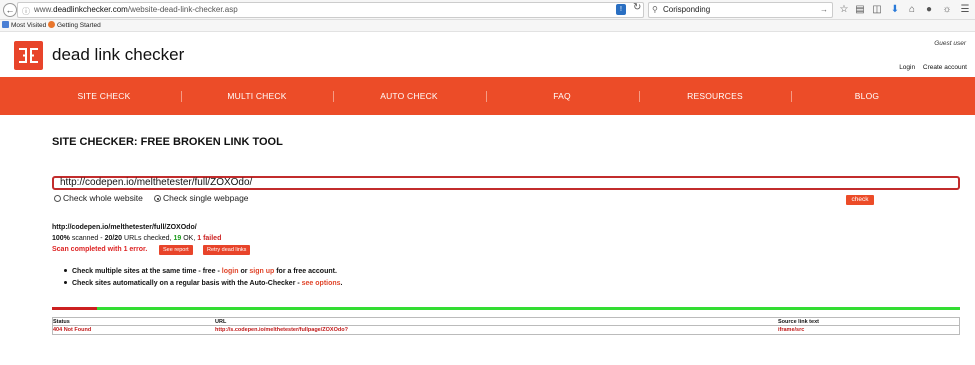 The width and height of the screenshot is (975, 365). What do you see at coordinates (100, 249) in the screenshot?
I see `scan-error-message: Scan completed with 1 error.` at bounding box center [100, 249].